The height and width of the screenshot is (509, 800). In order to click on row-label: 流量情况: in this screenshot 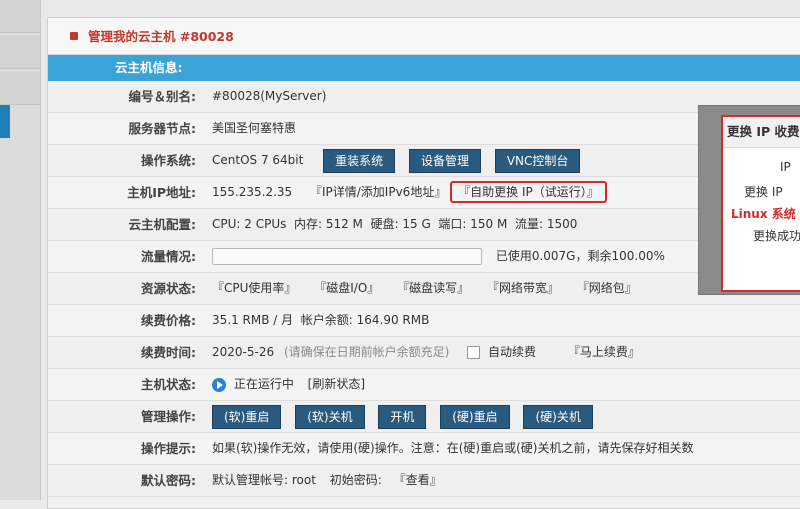, I will do `click(168, 256)`.